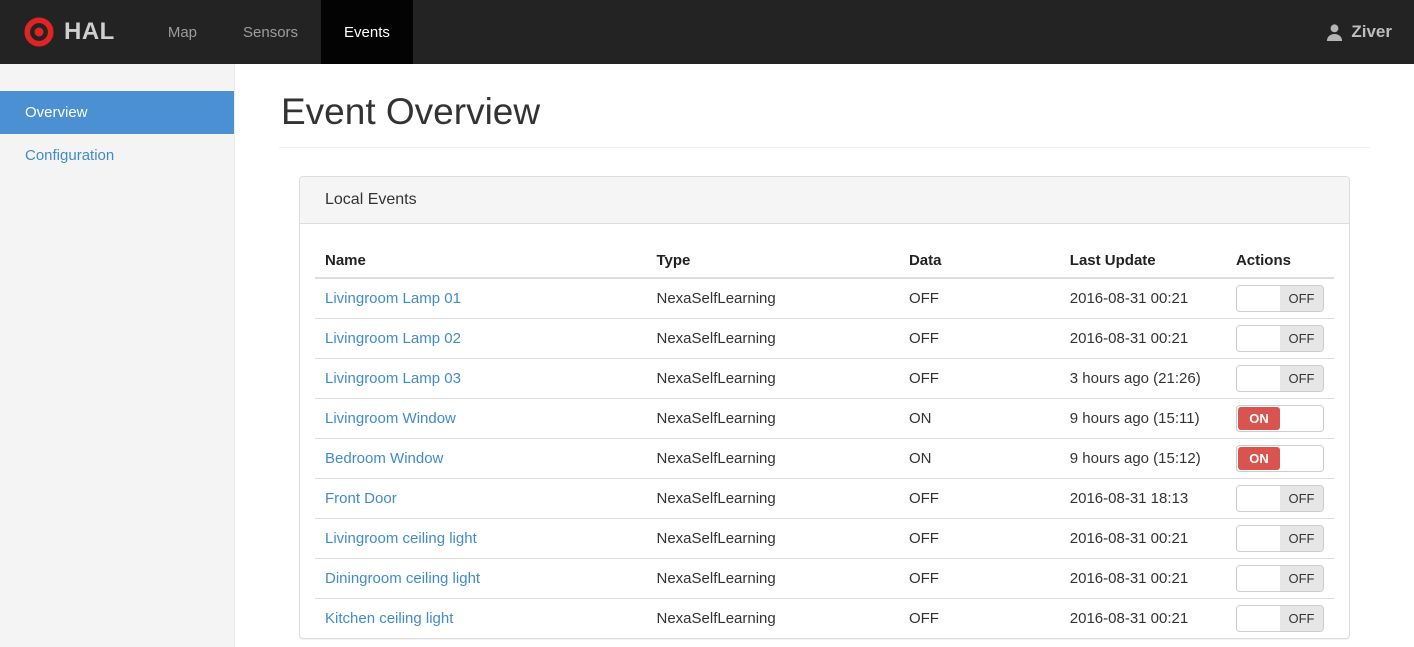 Image resolution: width=1414 pixels, height=647 pixels. Describe the element at coordinates (389, 618) in the screenshot. I see `event-name-link: Kitchen ceiling light` at that location.